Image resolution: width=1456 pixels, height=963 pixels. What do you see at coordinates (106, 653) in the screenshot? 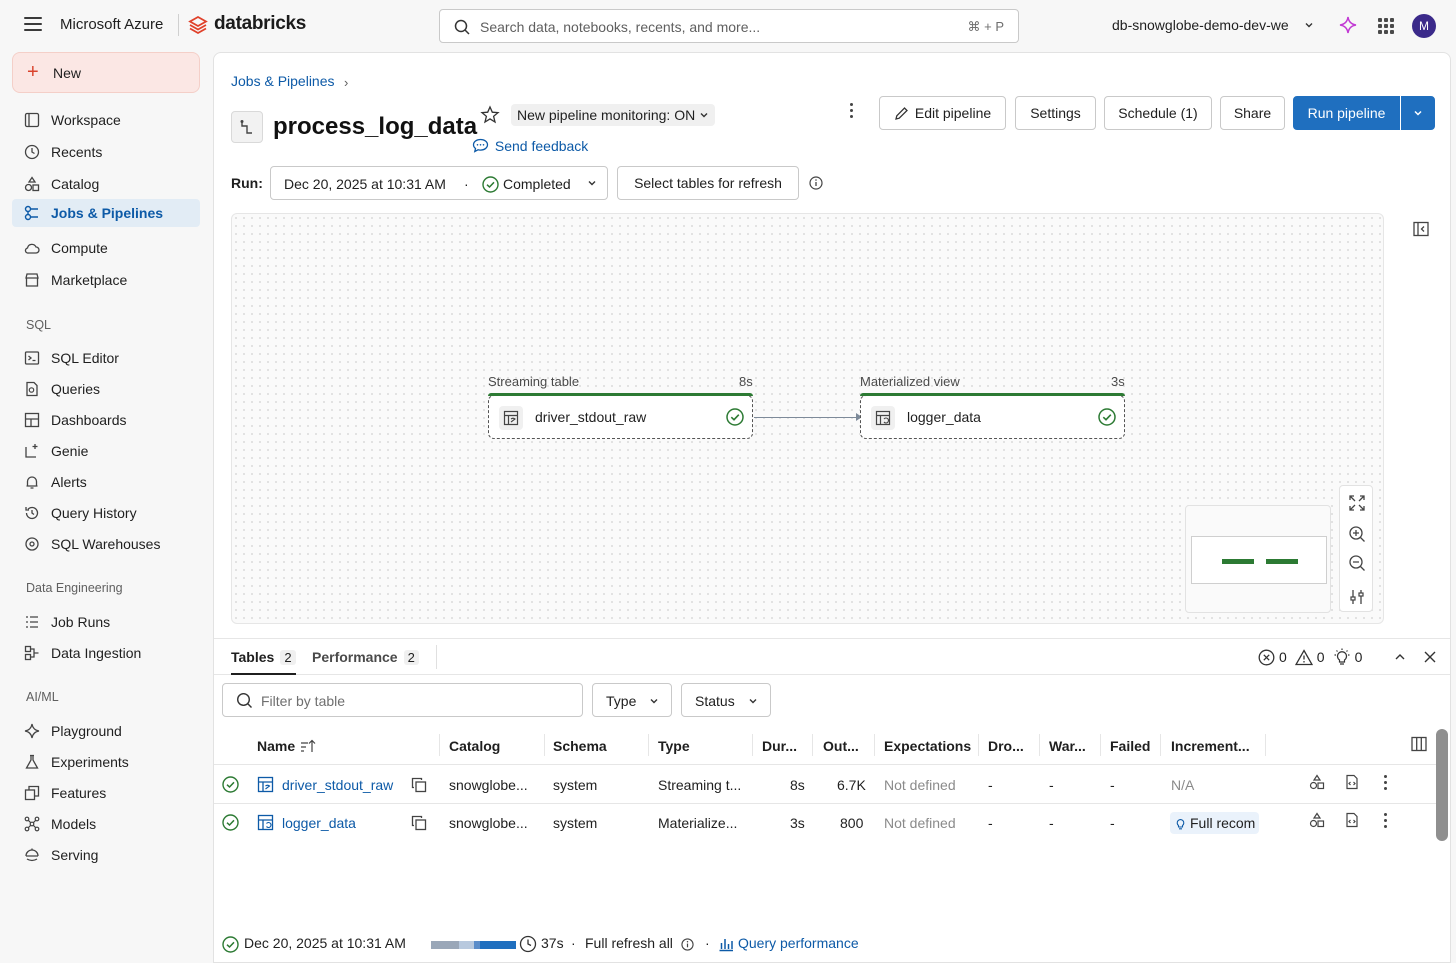
I see `sidebar-item-data-ingestion: Data Ingestion` at bounding box center [106, 653].